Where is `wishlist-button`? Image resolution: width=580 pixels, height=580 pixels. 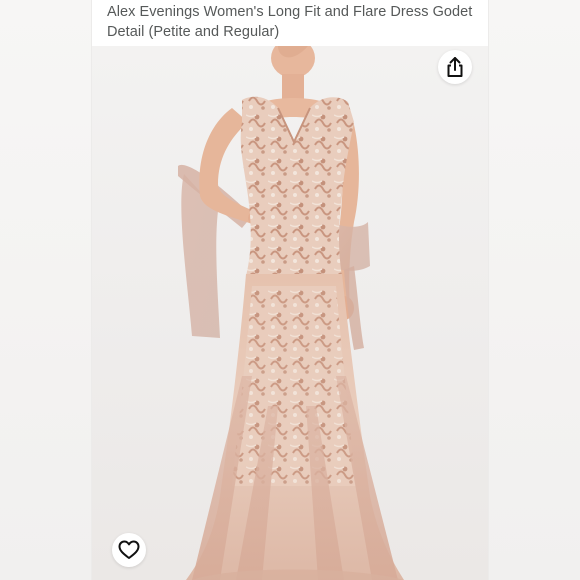
wishlist-button is located at coordinates (129, 550).